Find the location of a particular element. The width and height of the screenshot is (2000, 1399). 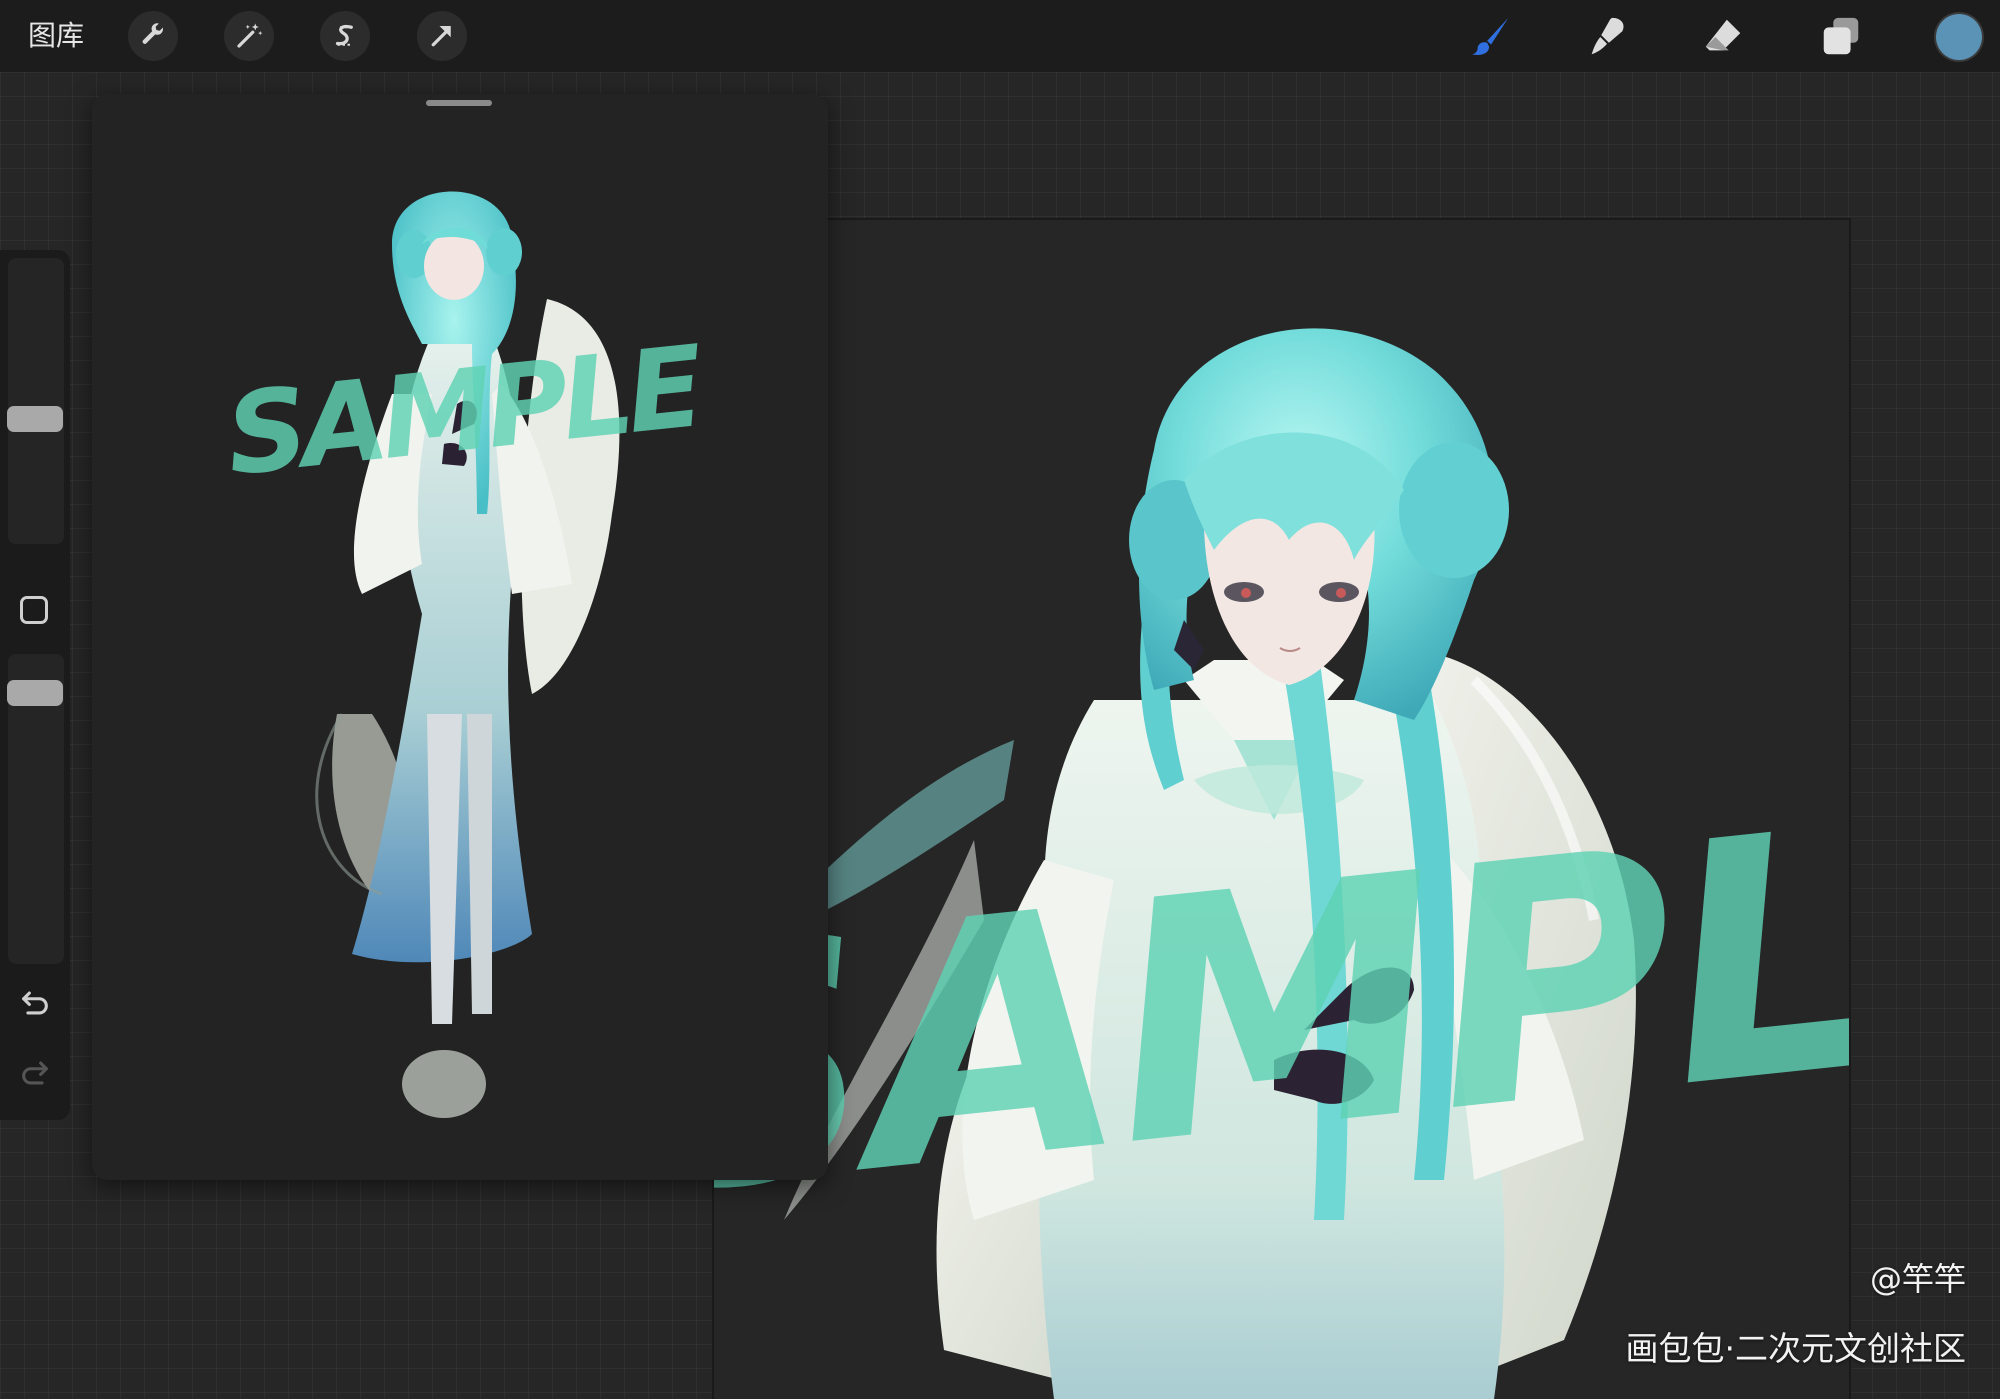

eraser-icon is located at coordinates (1723, 35).